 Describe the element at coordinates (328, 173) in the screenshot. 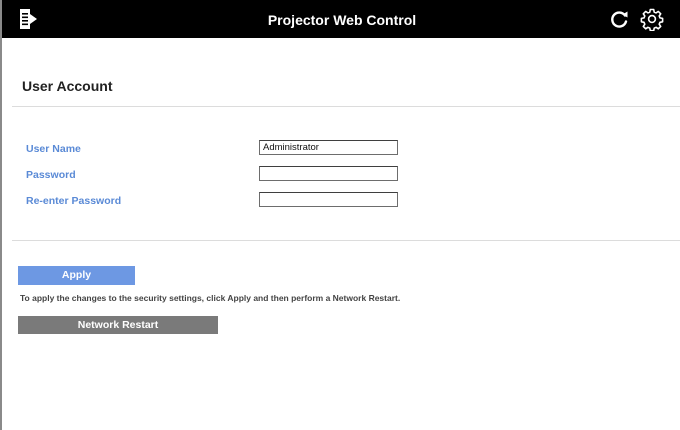

I see `password-input` at that location.